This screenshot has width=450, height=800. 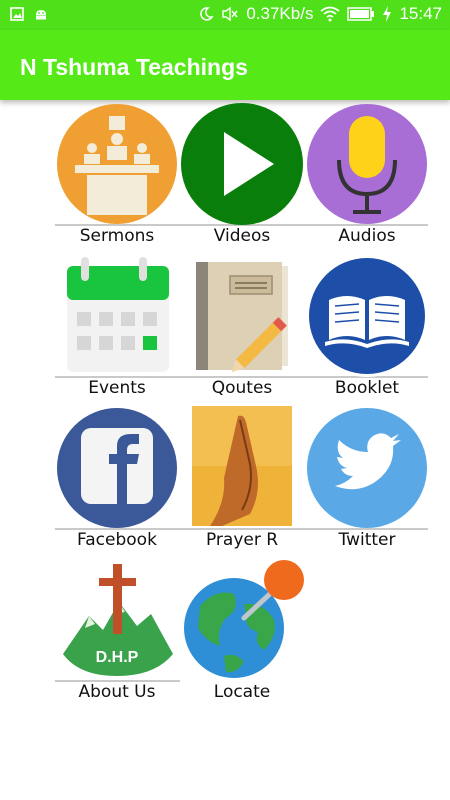 I want to click on prayer-r-tile: Prayer R, so click(x=242, y=481).